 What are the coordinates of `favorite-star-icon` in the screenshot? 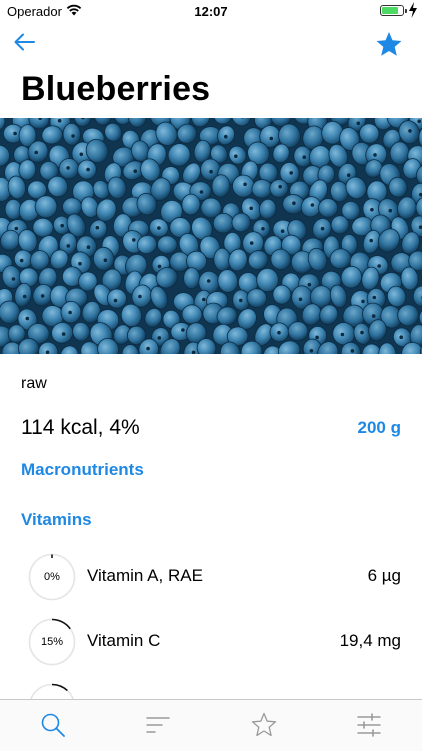 It's located at (389, 44).